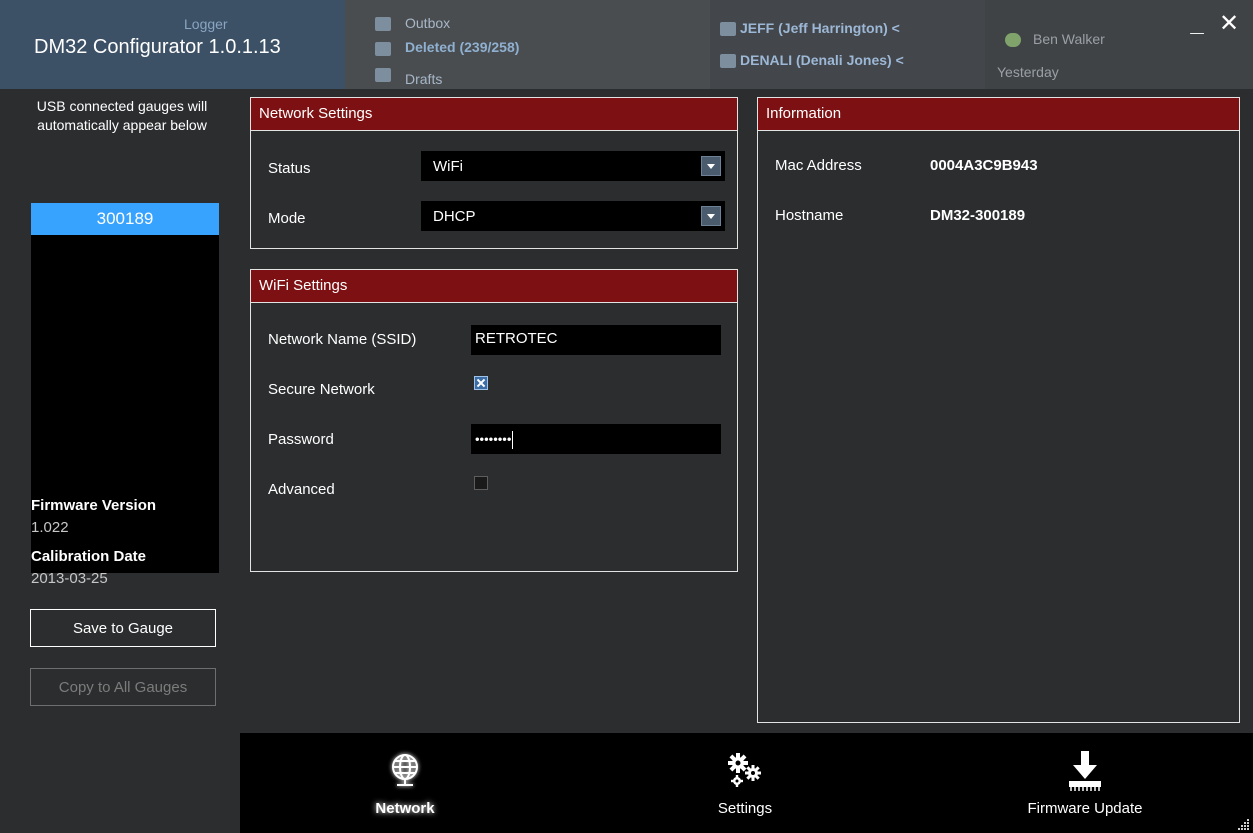  I want to click on resize-grip-icon, so click(1244, 824).